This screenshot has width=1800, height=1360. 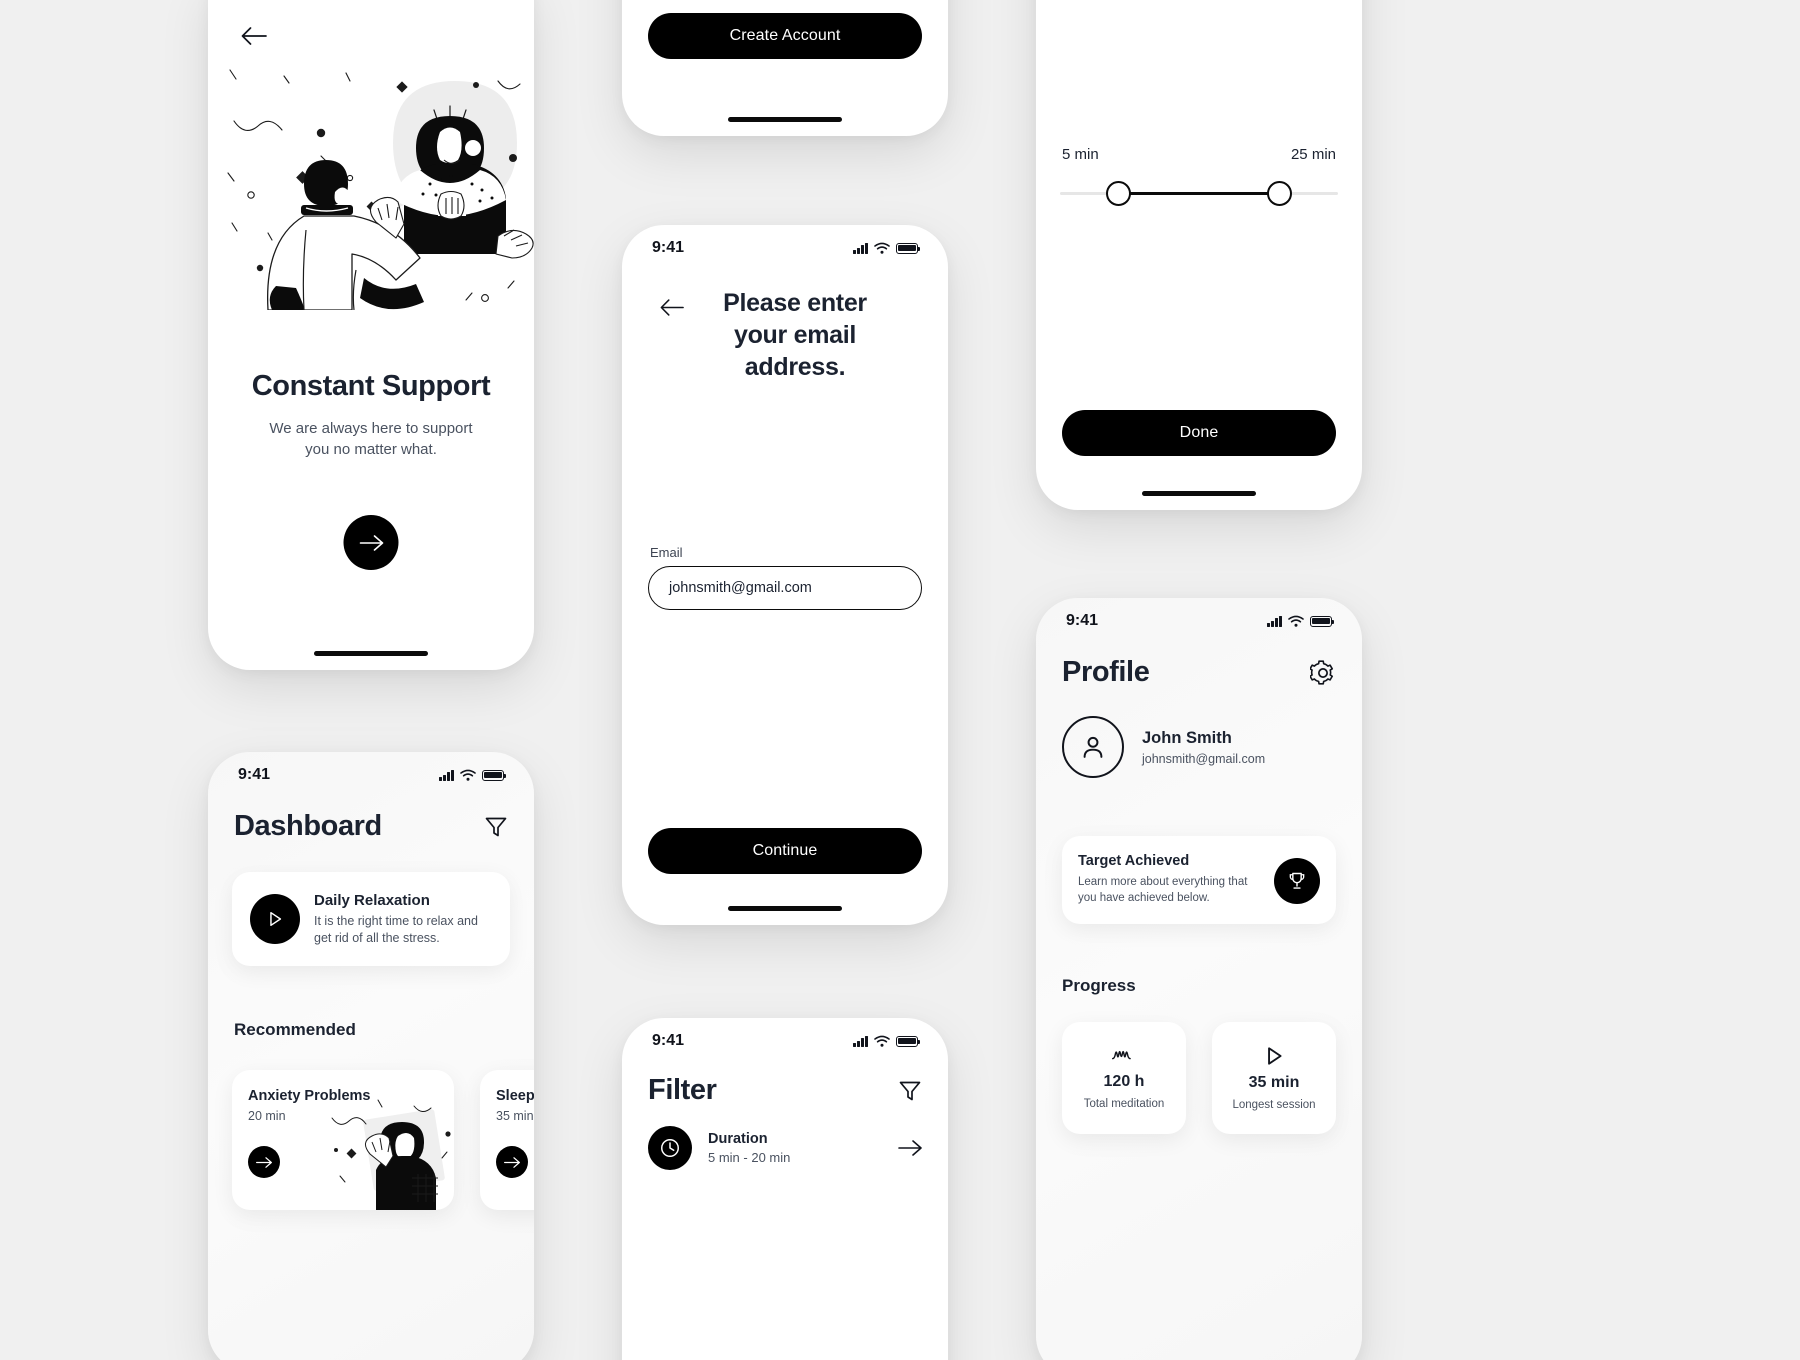 What do you see at coordinates (1274, 1082) in the screenshot?
I see `stat-value: 35 min` at bounding box center [1274, 1082].